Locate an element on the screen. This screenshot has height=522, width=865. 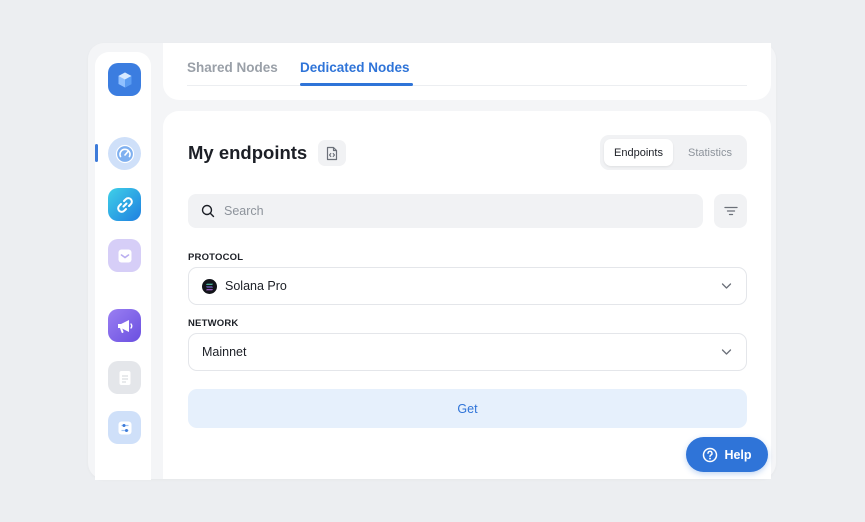
link-icon is located at coordinates (124, 204).